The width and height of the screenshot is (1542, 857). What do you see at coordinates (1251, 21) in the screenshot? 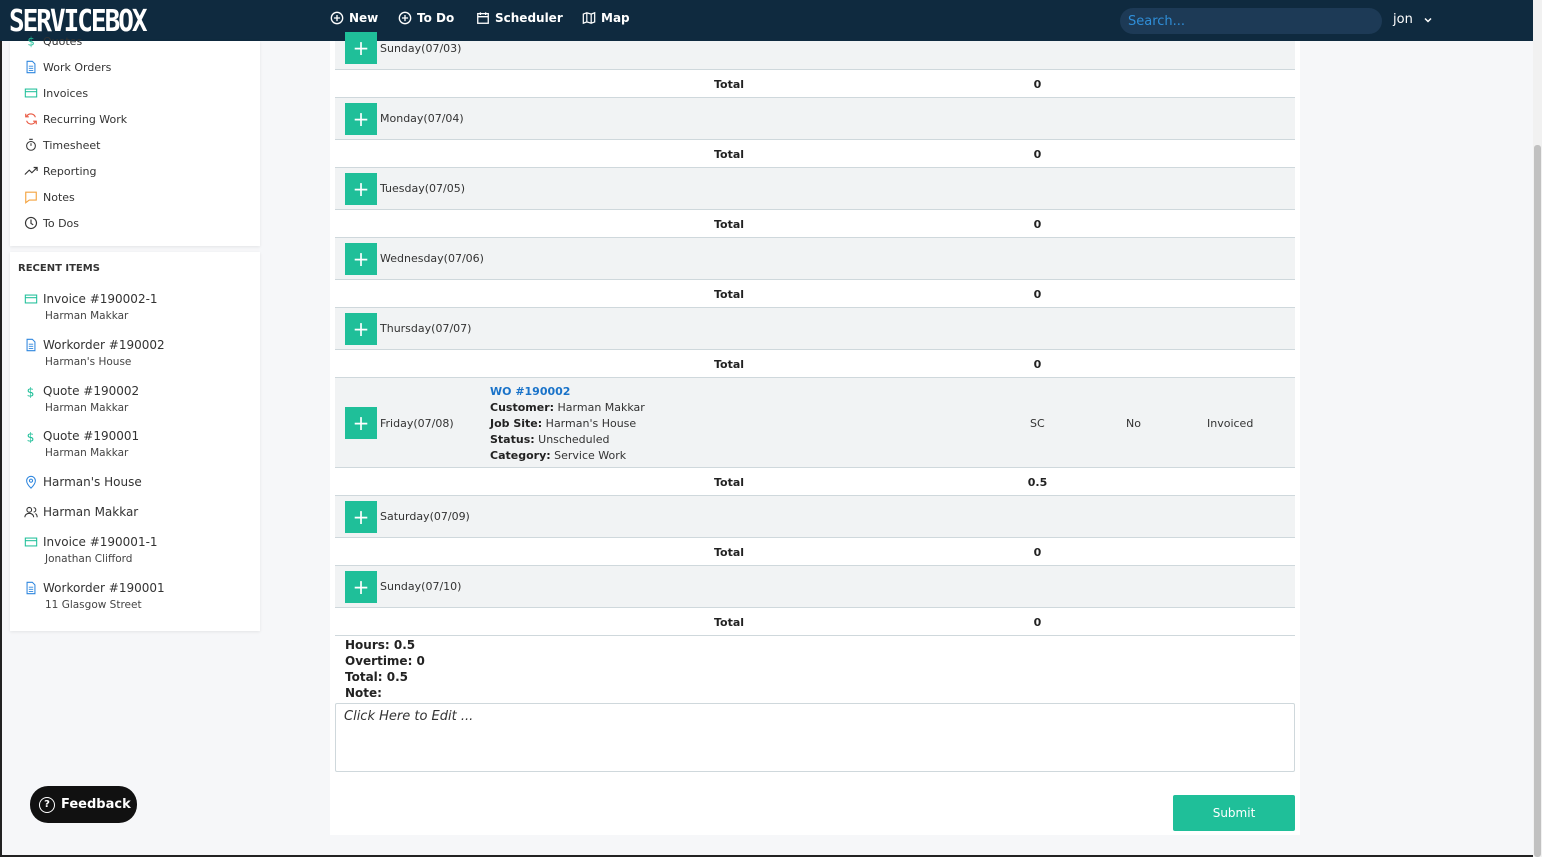
I see `search-input` at bounding box center [1251, 21].